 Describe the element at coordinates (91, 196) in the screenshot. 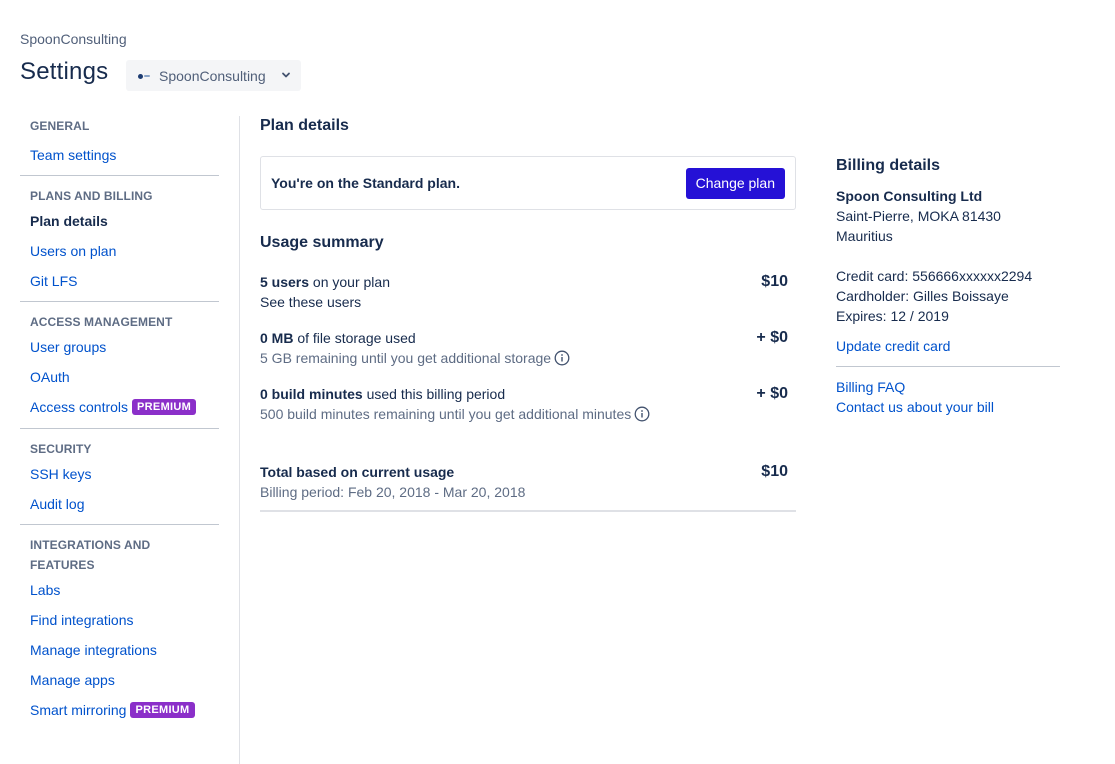

I see `sidebar-heading-plans-billing: PLANS AND BILLING` at that location.